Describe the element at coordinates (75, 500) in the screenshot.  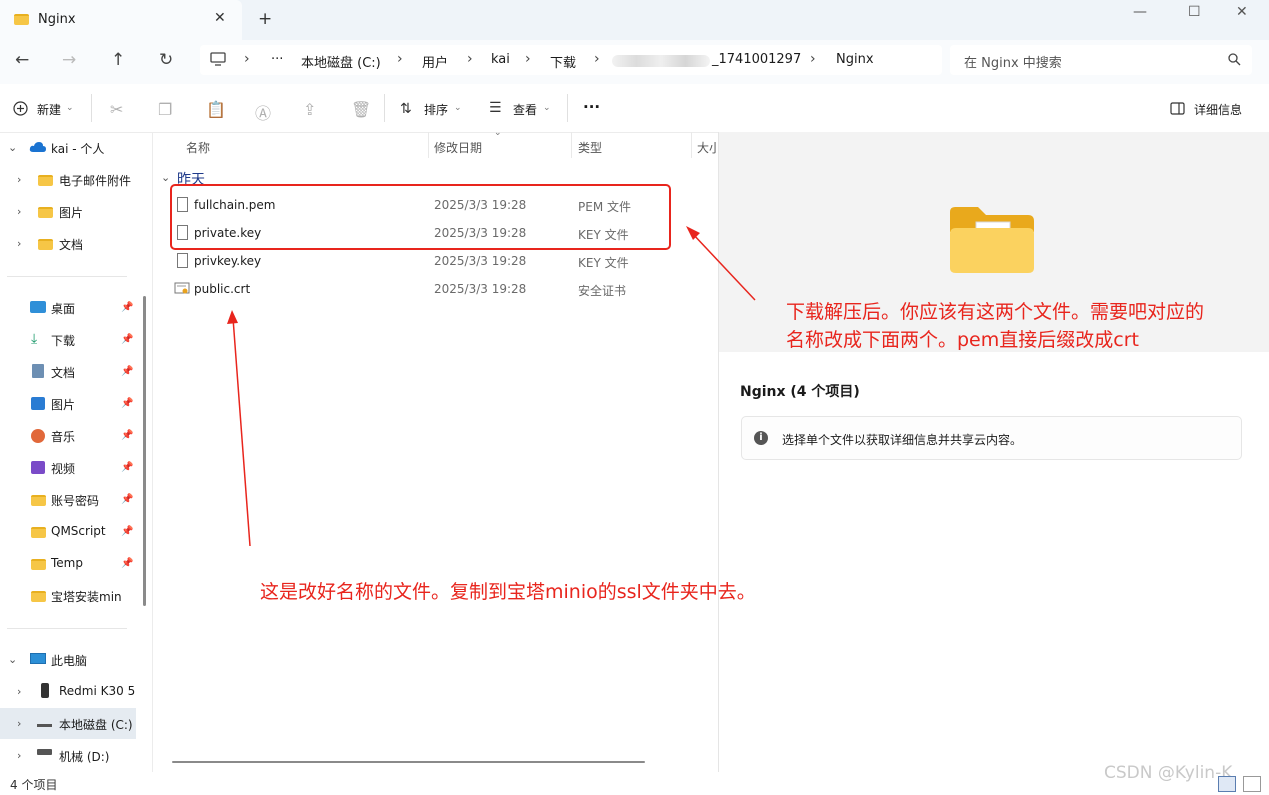
I see `sidebar-item-accounts: 账号密码` at that location.